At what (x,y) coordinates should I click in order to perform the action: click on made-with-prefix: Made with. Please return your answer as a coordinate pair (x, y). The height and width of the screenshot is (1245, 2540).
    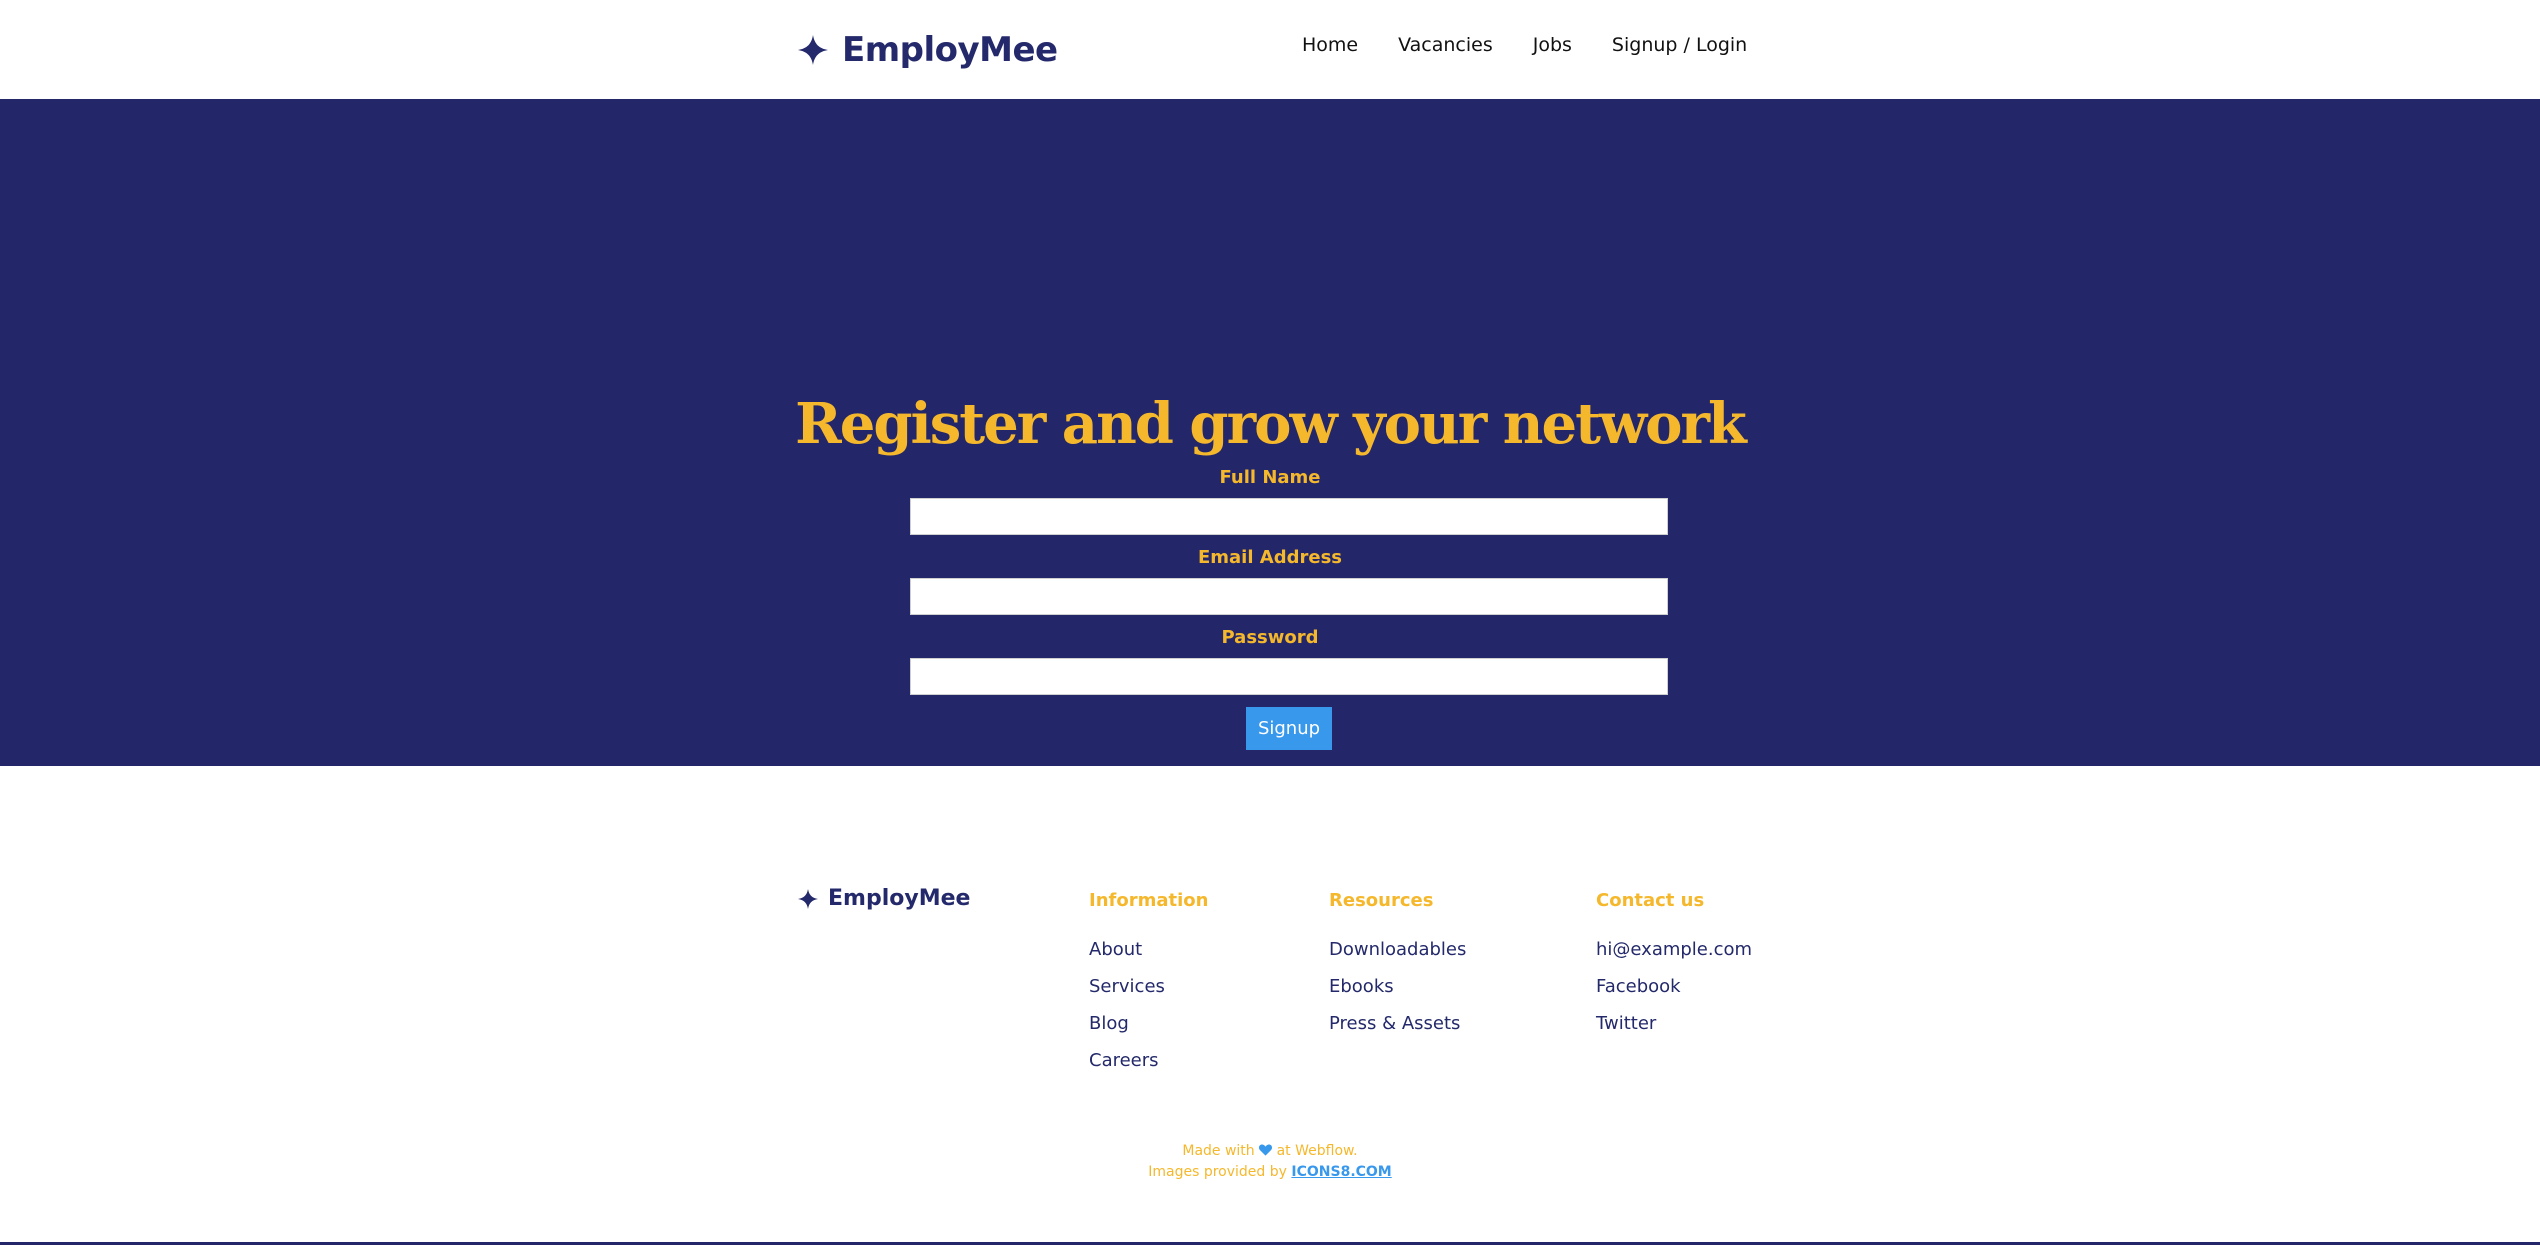
    Looking at the image, I should click on (1218, 1151).